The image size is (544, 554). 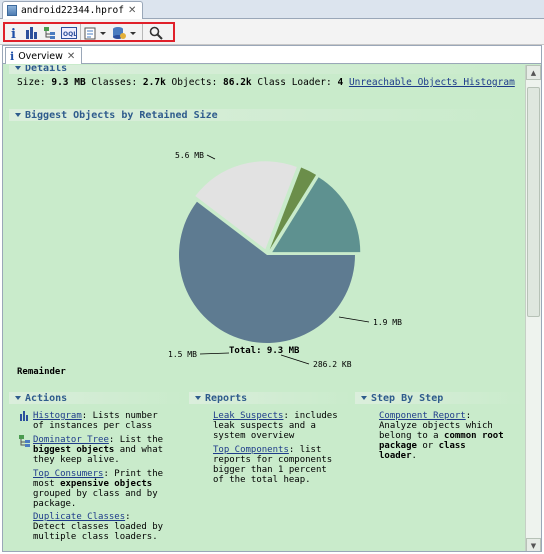 I want to click on database-icon, so click(x=124, y=32).